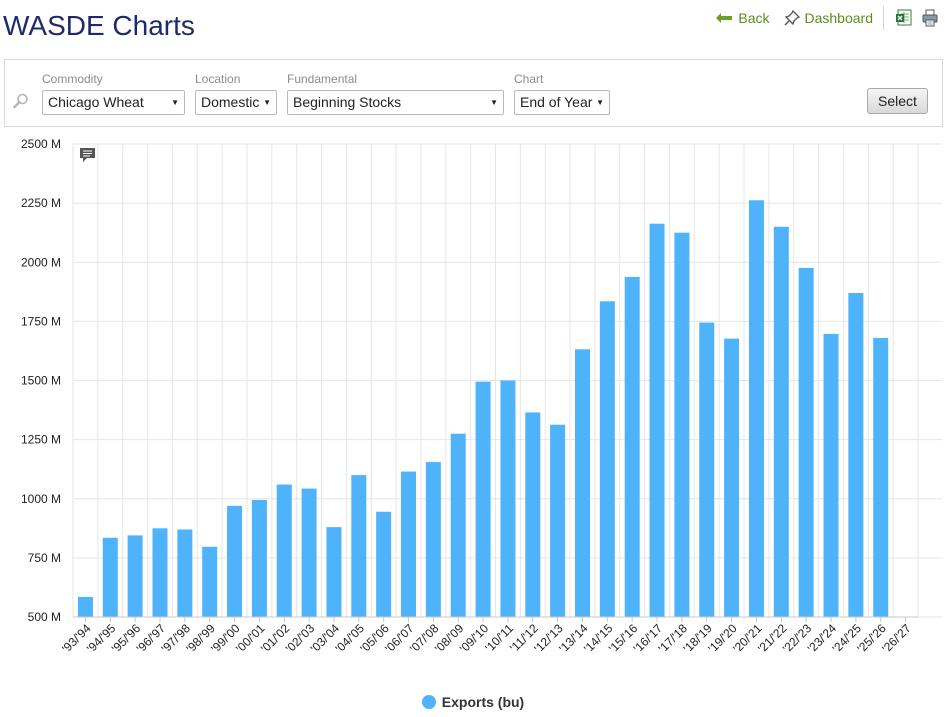 The width and height of the screenshot is (946, 717). I want to click on comment-icon, so click(87, 155).